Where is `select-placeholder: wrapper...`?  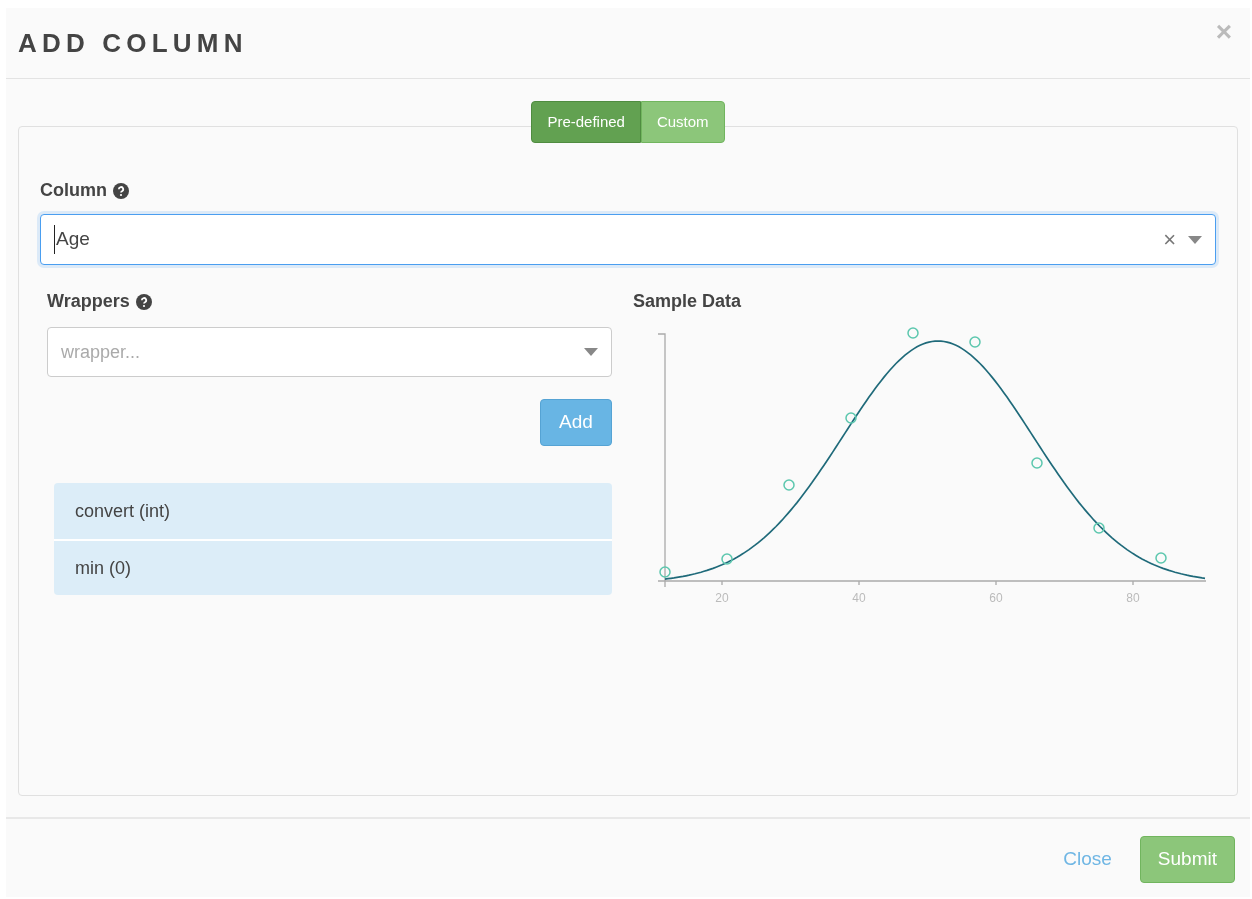 select-placeholder: wrapper... is located at coordinates (101, 352).